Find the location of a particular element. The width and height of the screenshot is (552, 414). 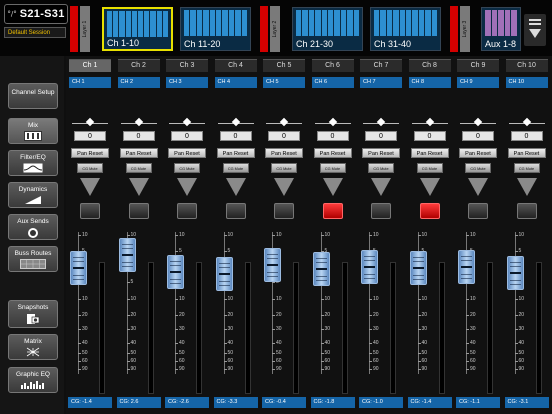

channel-header-button: Ch 7 is located at coordinates (381, 65).